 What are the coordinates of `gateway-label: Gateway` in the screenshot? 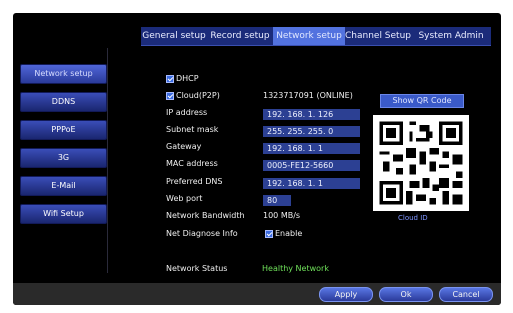 It's located at (184, 146).